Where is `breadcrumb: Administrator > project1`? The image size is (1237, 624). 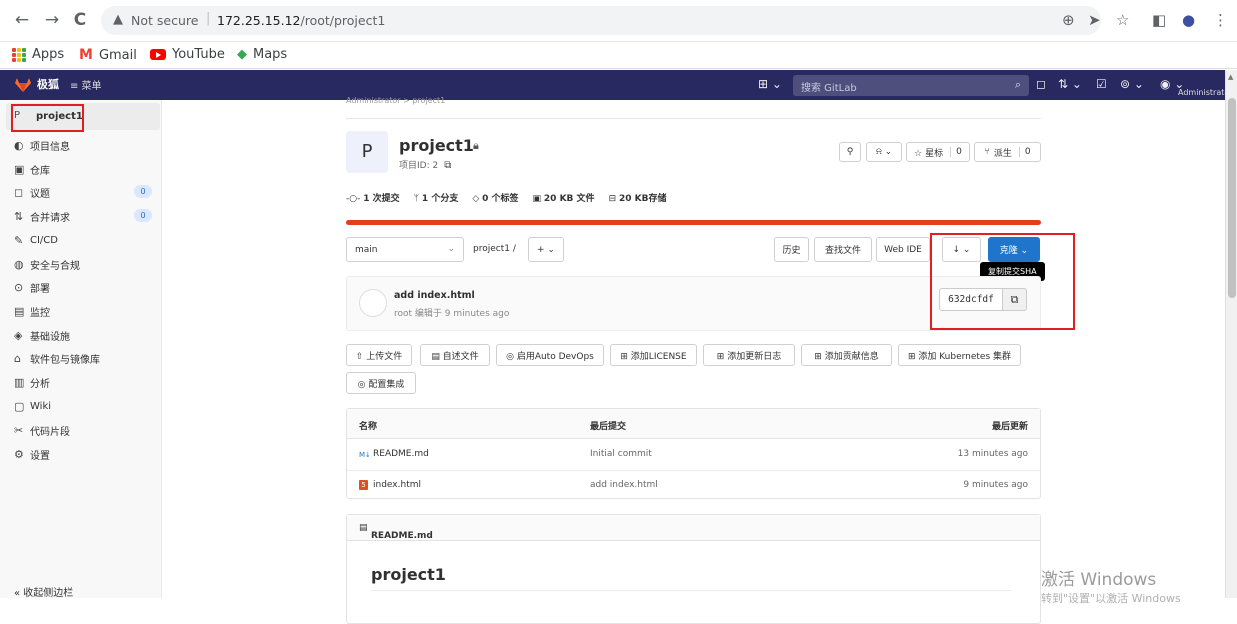
breadcrumb: Administrator > project1 is located at coordinates (395, 100).